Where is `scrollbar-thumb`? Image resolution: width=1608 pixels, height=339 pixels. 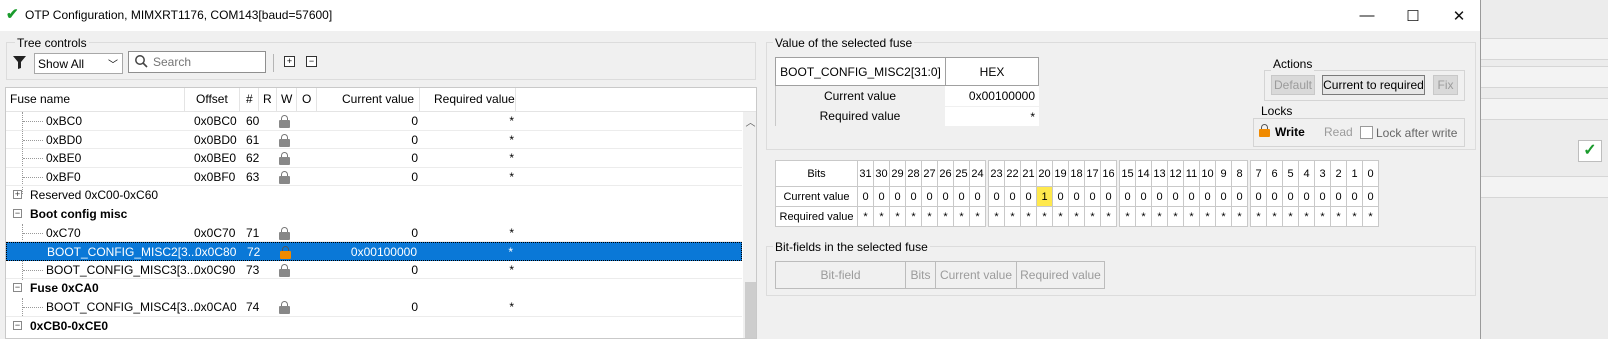 scrollbar-thumb is located at coordinates (750, 310).